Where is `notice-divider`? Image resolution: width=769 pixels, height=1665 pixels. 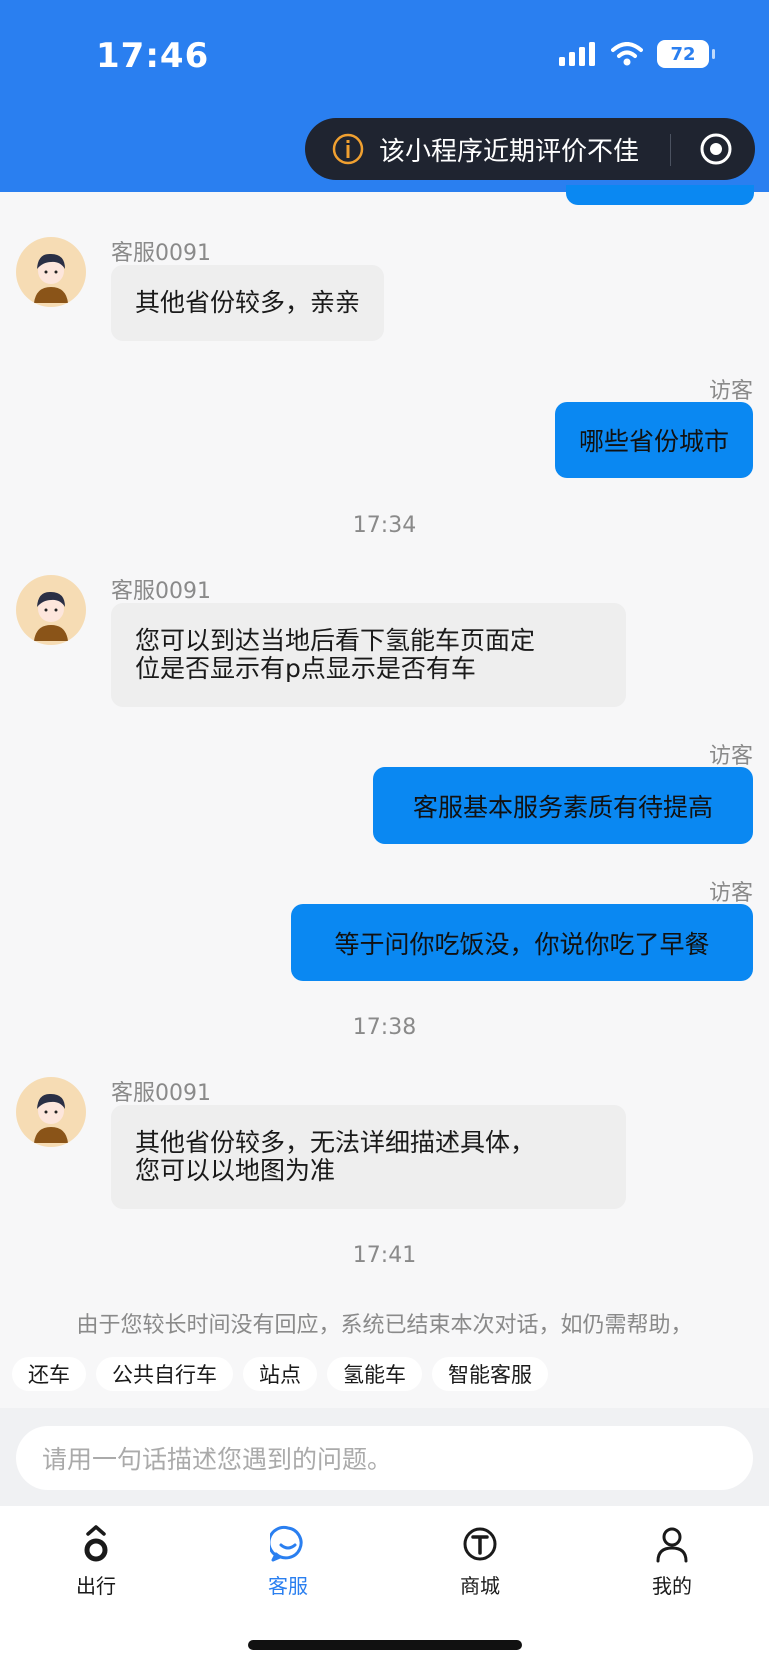
notice-divider is located at coordinates (670, 150).